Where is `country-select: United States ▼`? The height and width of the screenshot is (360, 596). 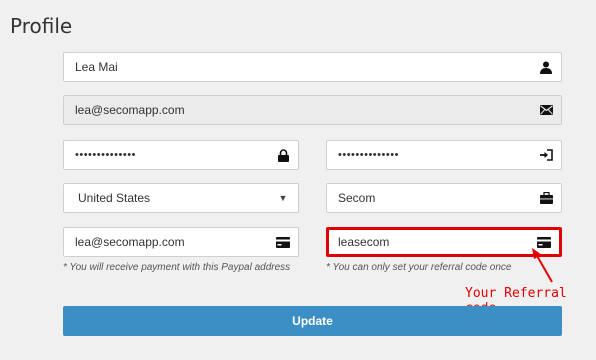 country-select: United States ▼ is located at coordinates (181, 198).